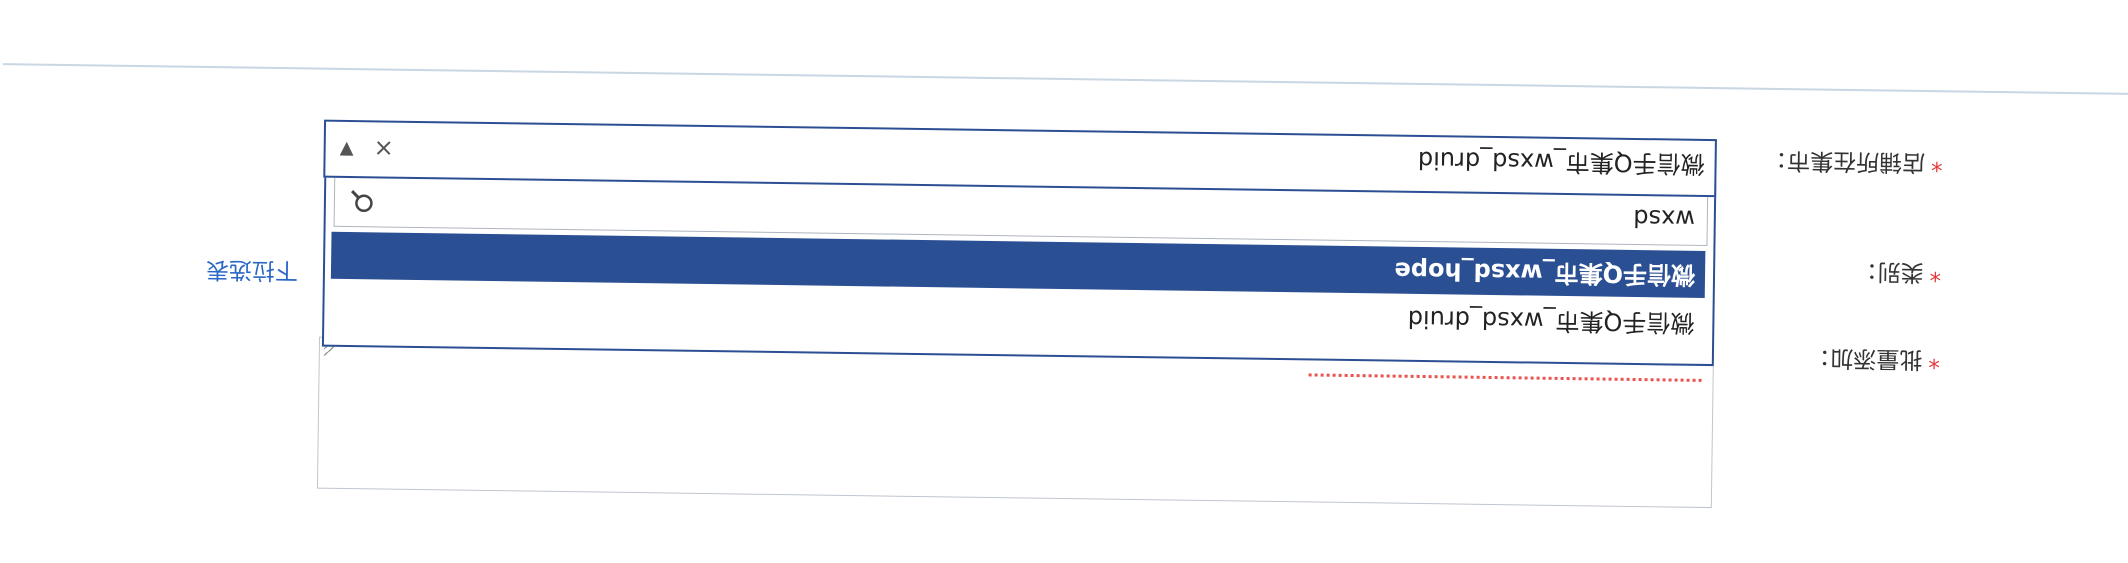  What do you see at coordinates (252, 272) in the screenshot?
I see `toggle-dropdown-link: 下拉选表` at bounding box center [252, 272].